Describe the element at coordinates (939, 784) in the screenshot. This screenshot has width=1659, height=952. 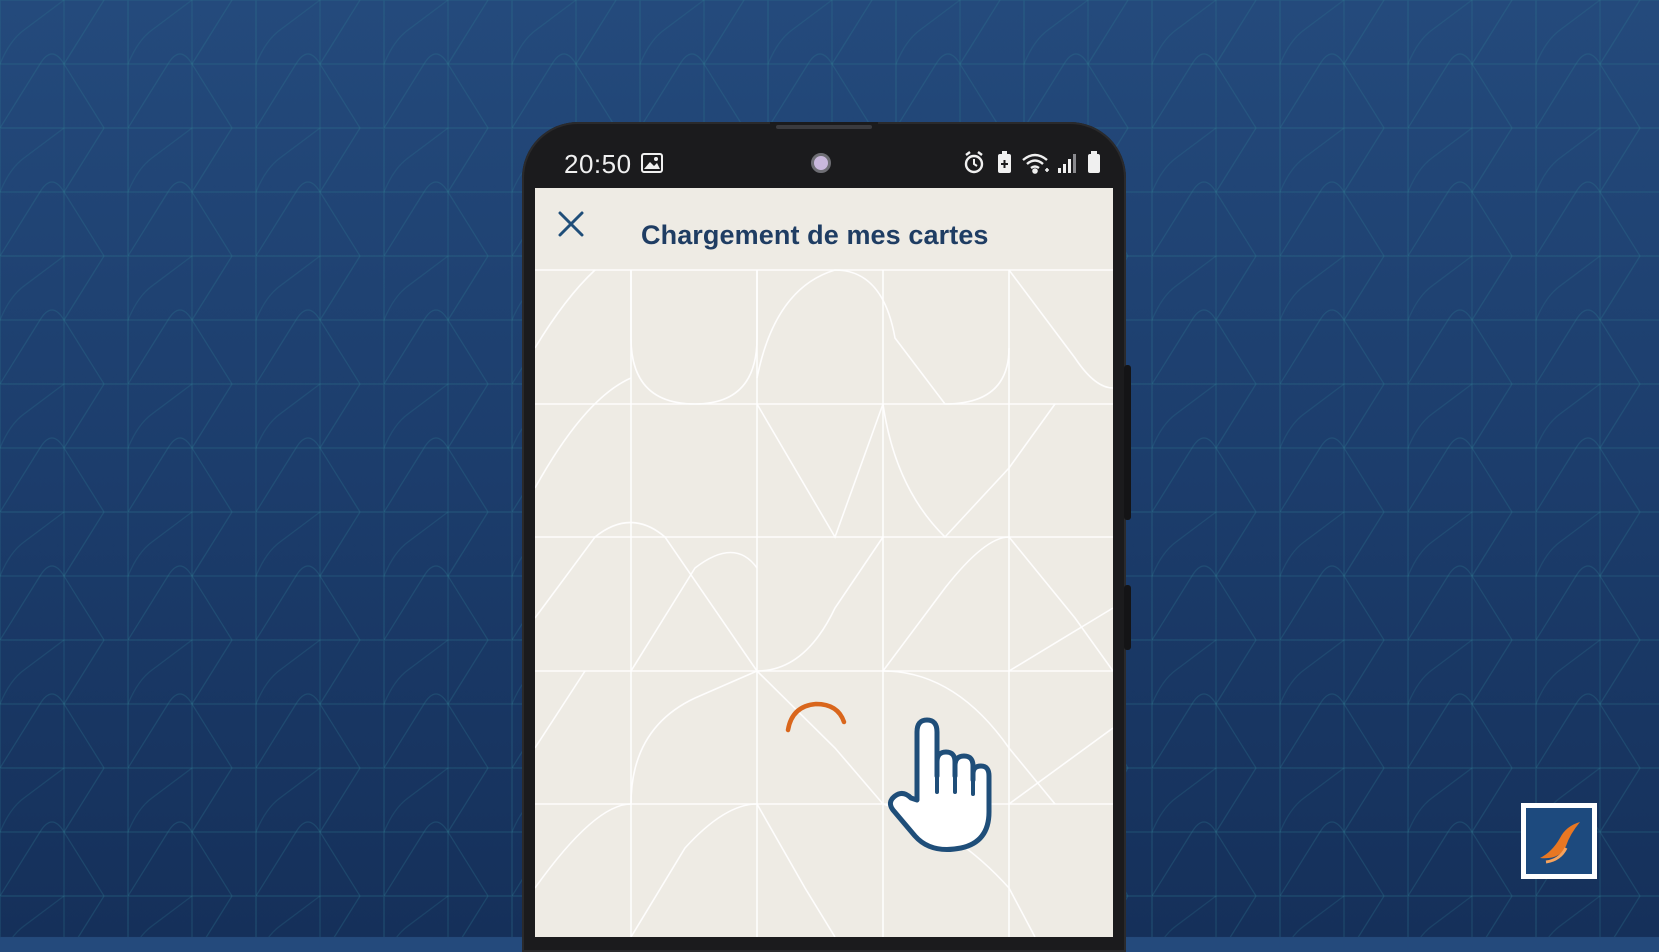
I see `tap-hand-icon` at that location.